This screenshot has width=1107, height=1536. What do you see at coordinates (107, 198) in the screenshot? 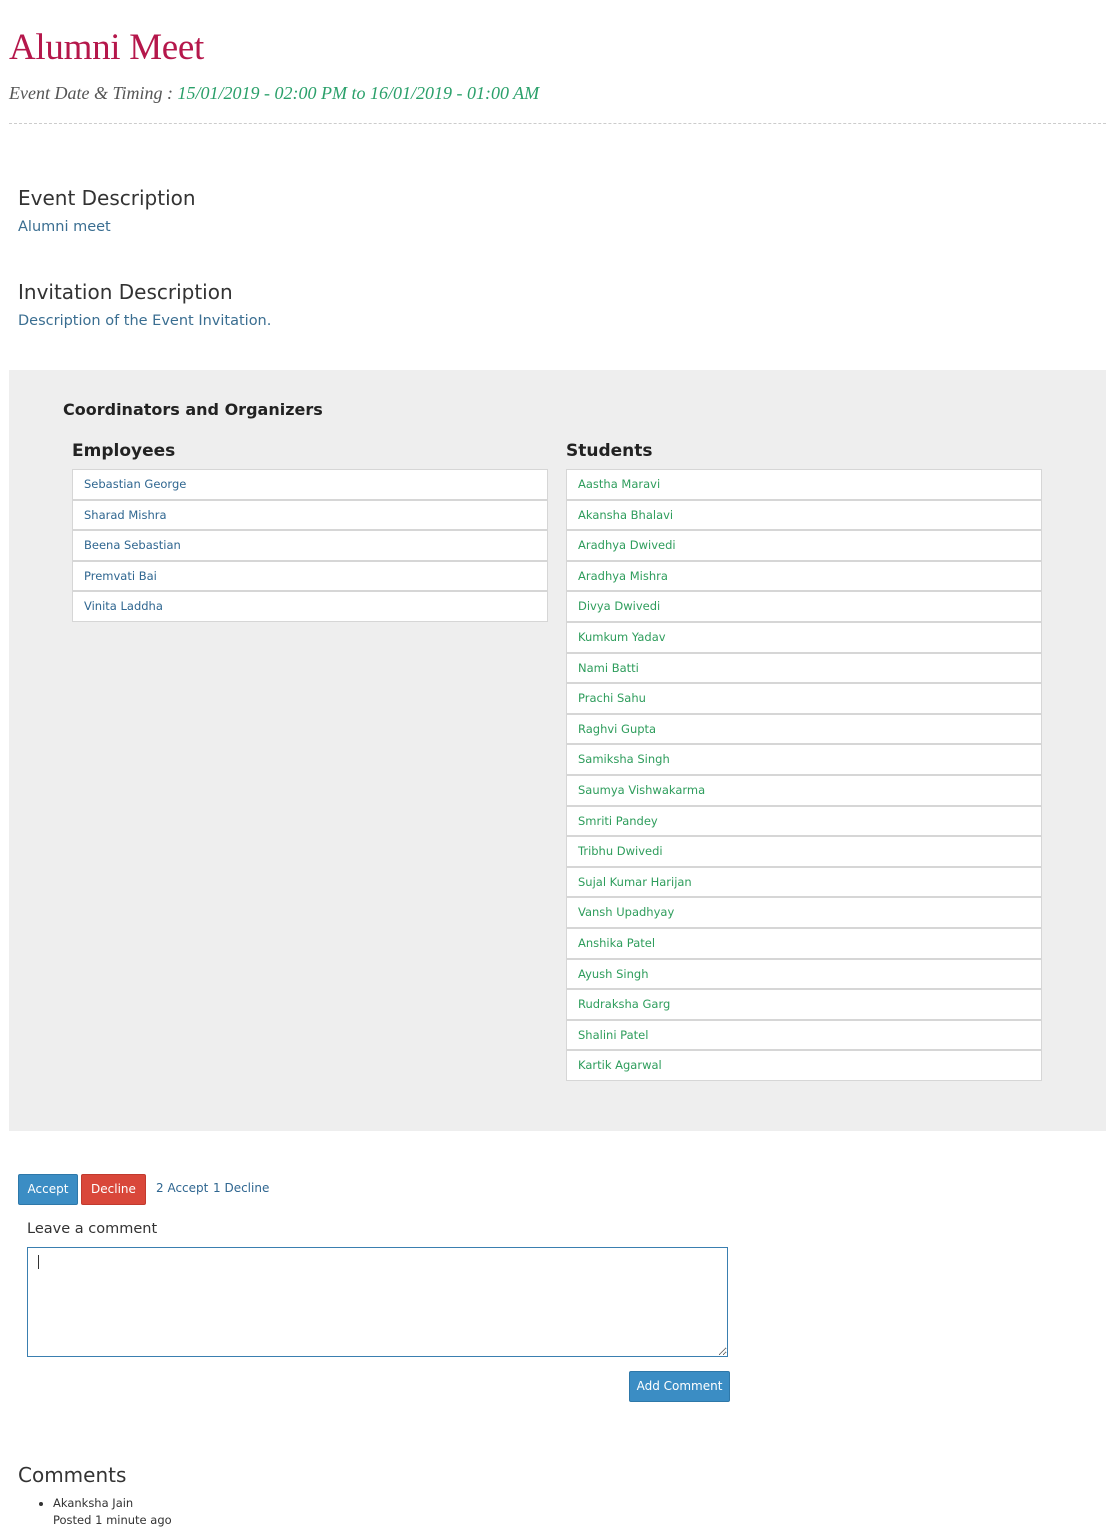
I see `event-description-heading: Event Description` at bounding box center [107, 198].